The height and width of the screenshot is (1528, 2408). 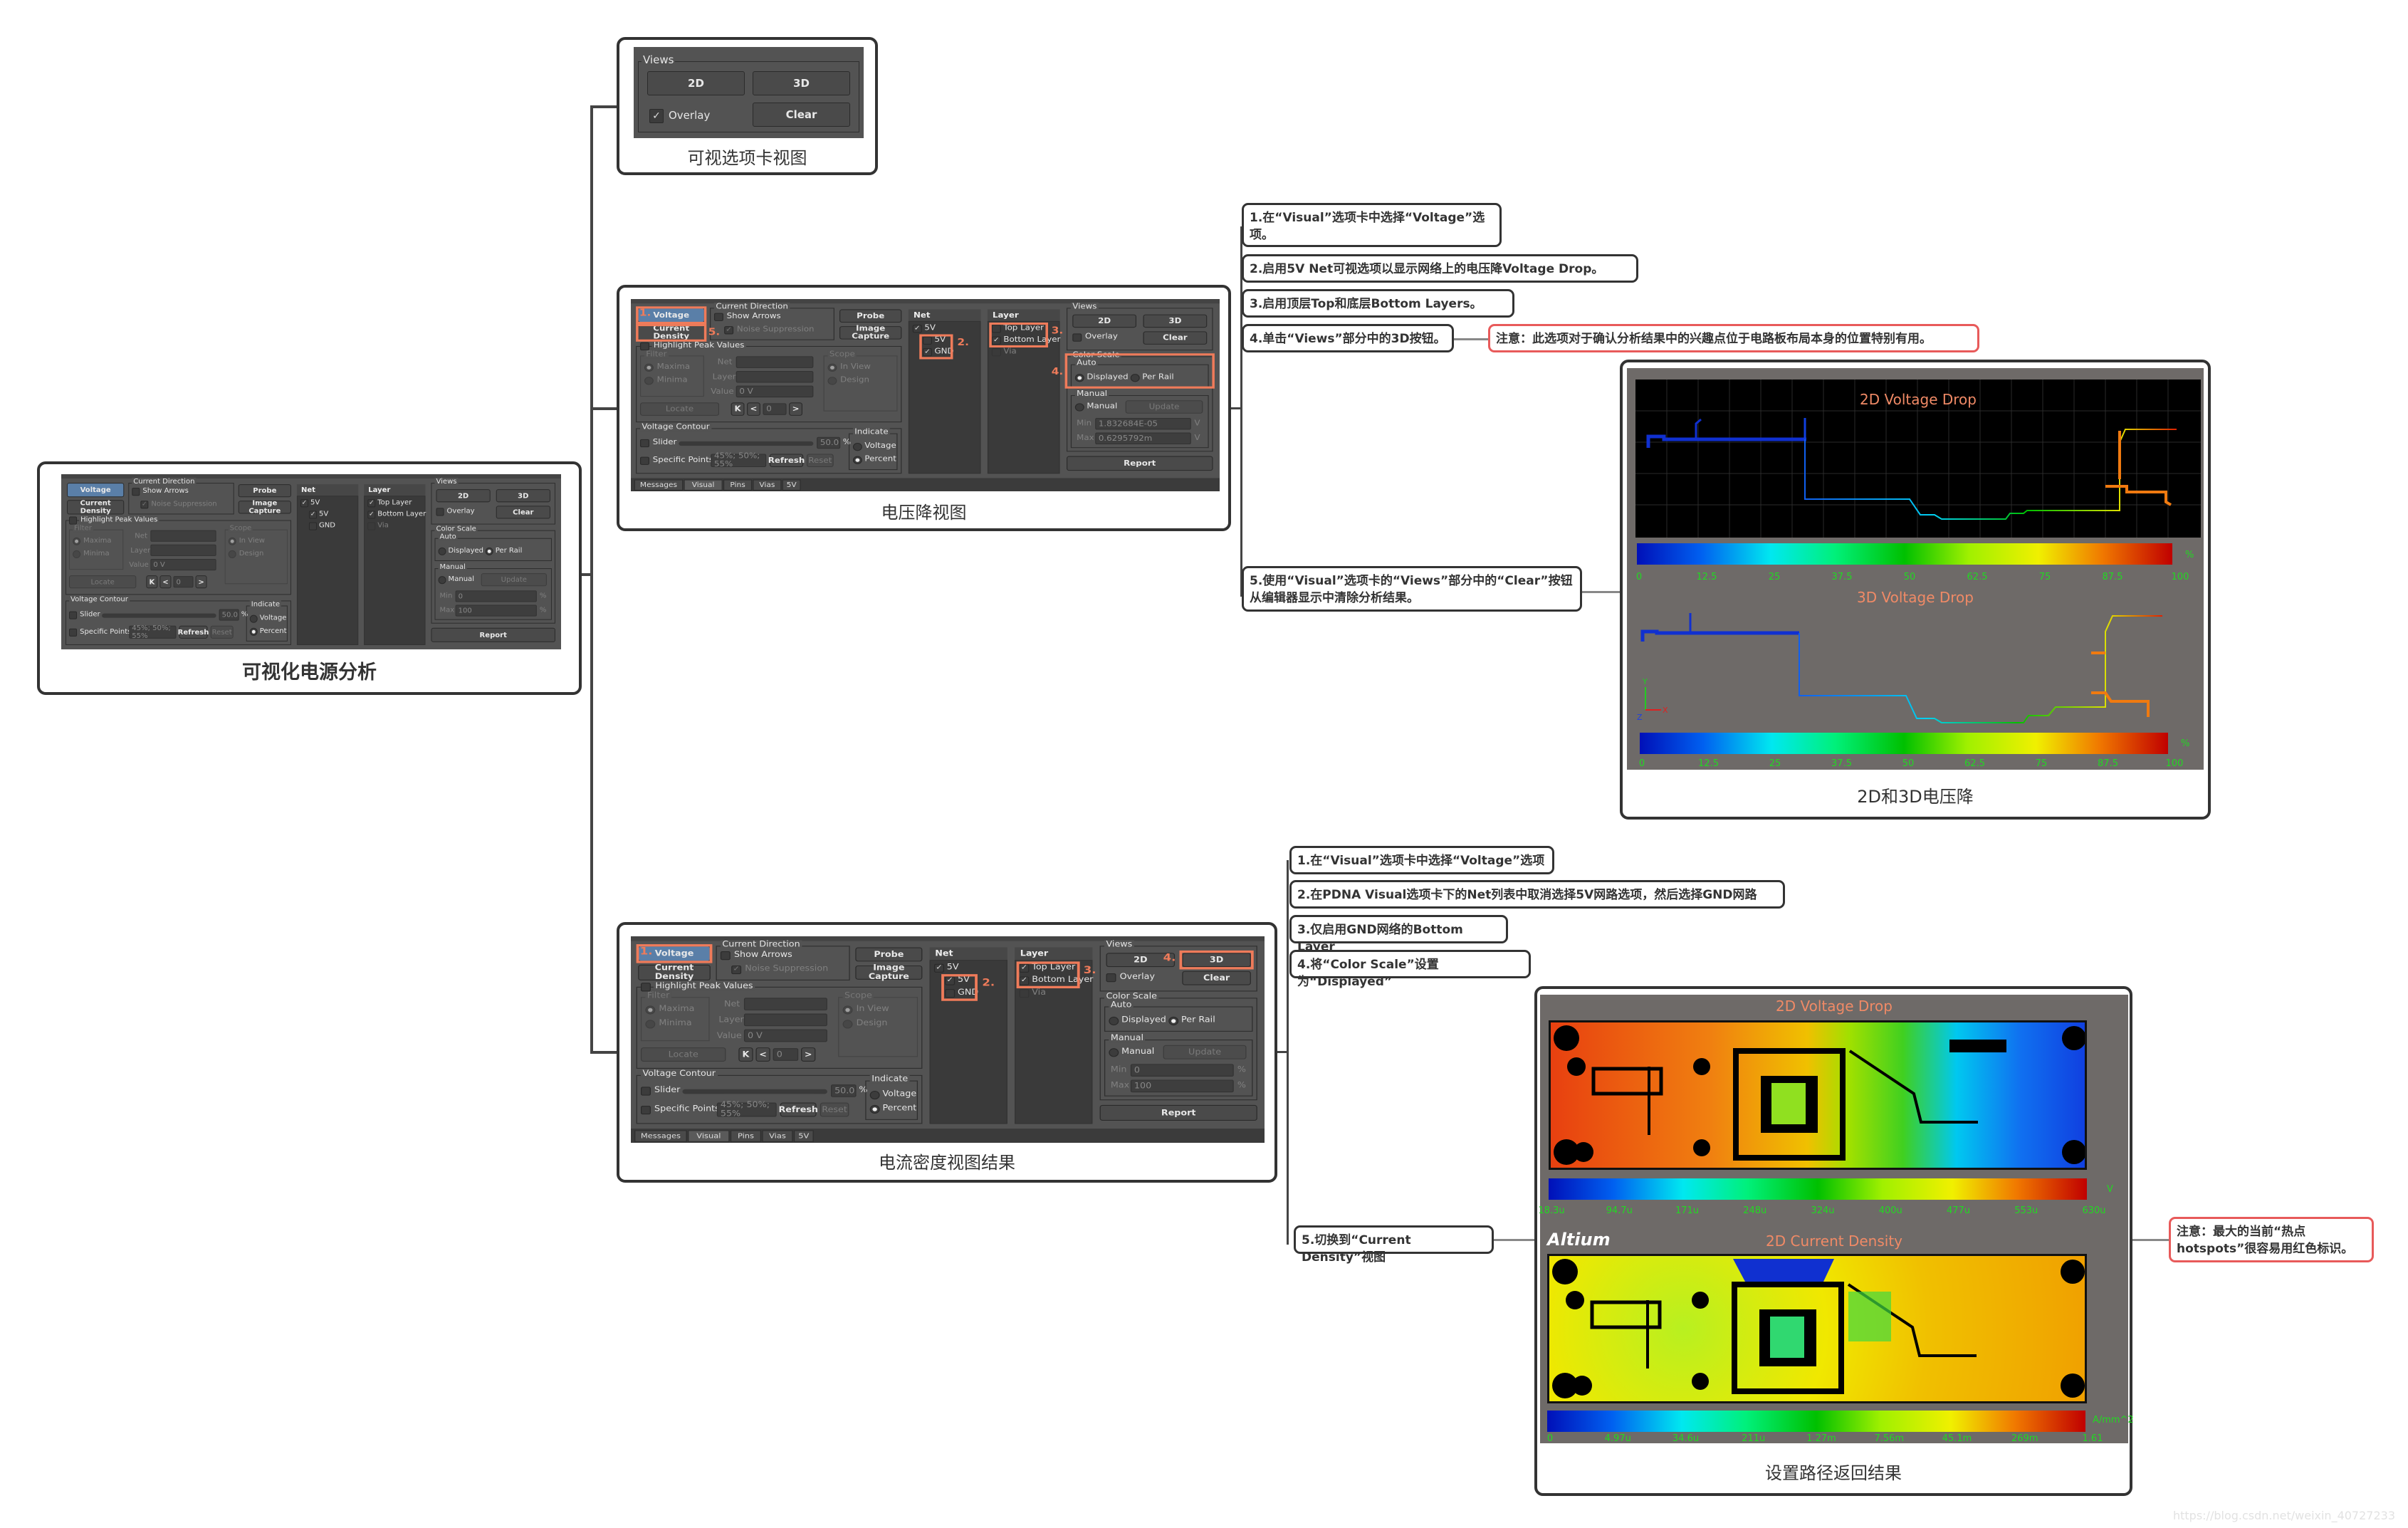 What do you see at coordinates (371, 515) in the screenshot?
I see `bottom-layer-checkbox: ✓` at bounding box center [371, 515].